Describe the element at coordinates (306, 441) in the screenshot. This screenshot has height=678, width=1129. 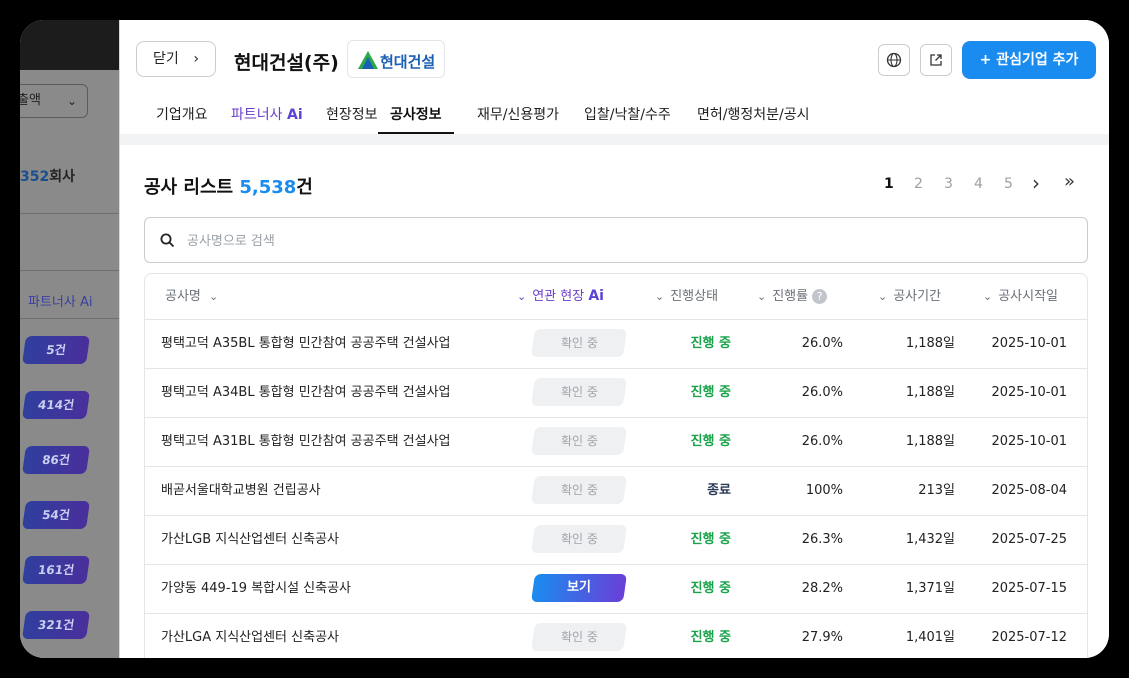
I see `row-name: 평택고덕 A31BL 통합형 민간참여 공공주택 건설사업` at that location.